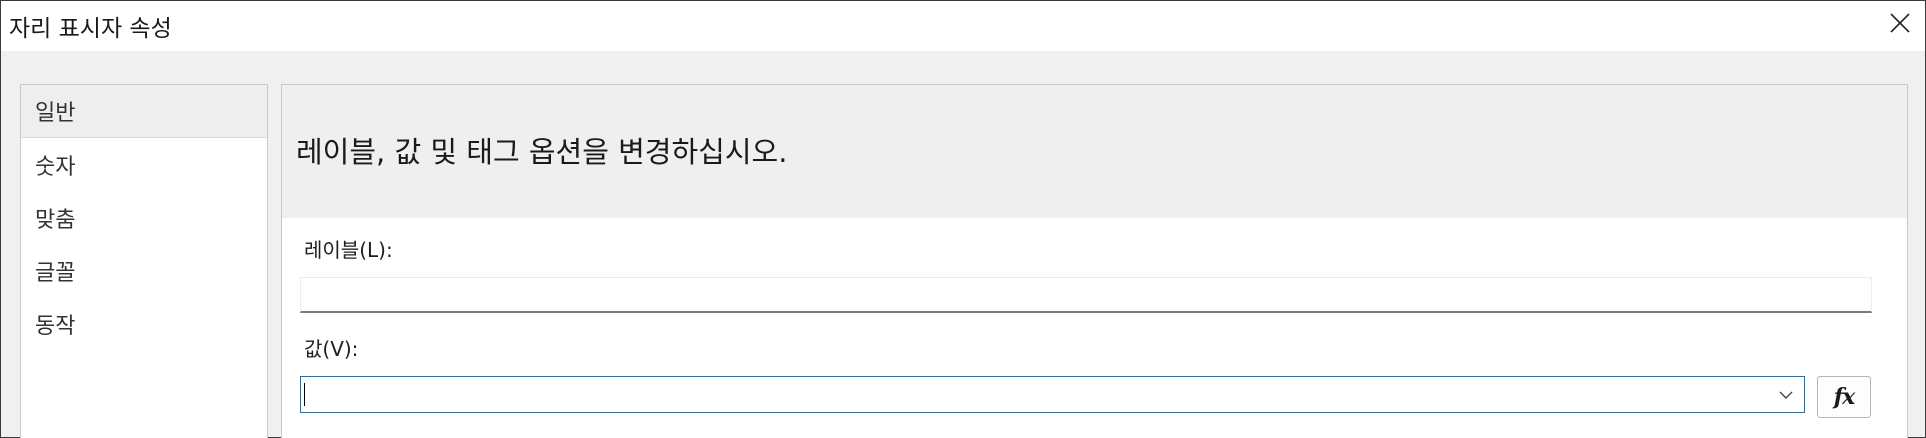  I want to click on category-sidebar: 일반 숫자 맞춤 글꼴 동작, so click(144, 261).